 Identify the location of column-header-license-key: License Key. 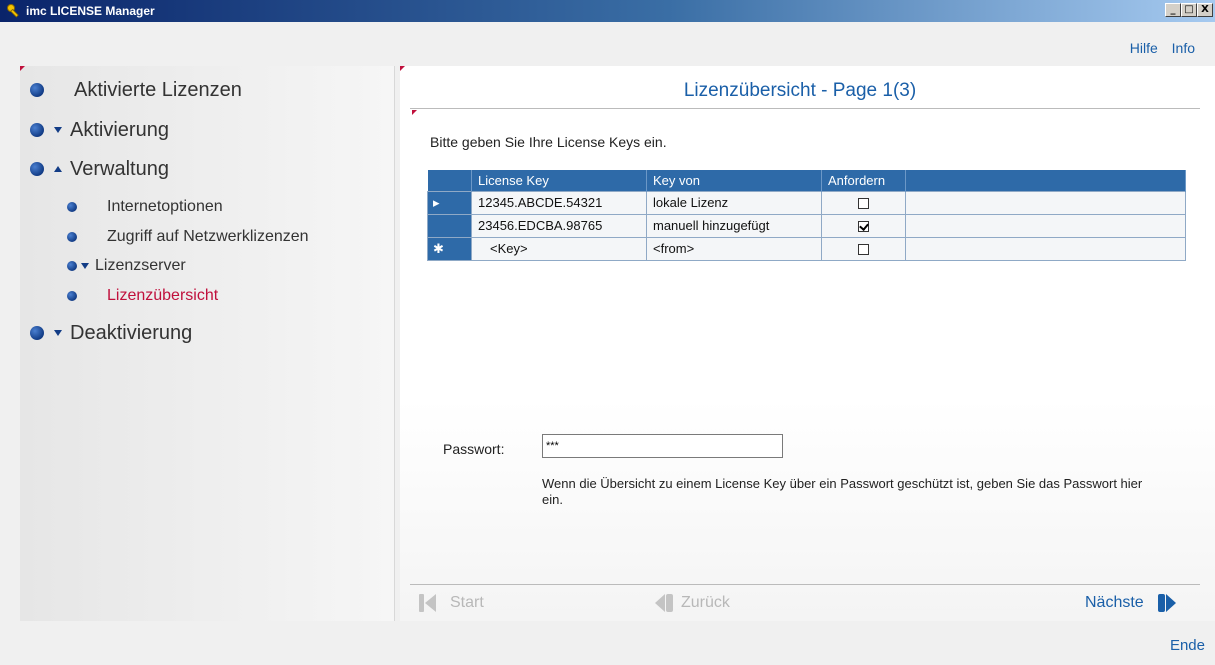
(559, 180).